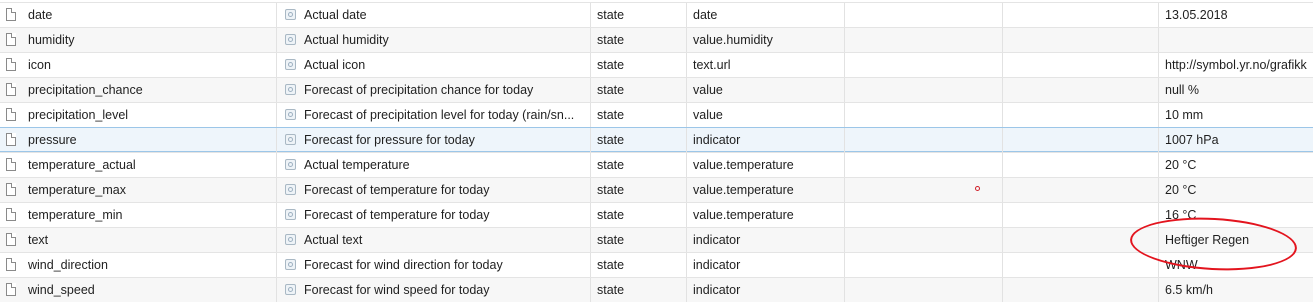 The width and height of the screenshot is (1313, 303). What do you see at coordinates (346, 40) in the screenshot?
I see `object-description-text: Actual humidity` at bounding box center [346, 40].